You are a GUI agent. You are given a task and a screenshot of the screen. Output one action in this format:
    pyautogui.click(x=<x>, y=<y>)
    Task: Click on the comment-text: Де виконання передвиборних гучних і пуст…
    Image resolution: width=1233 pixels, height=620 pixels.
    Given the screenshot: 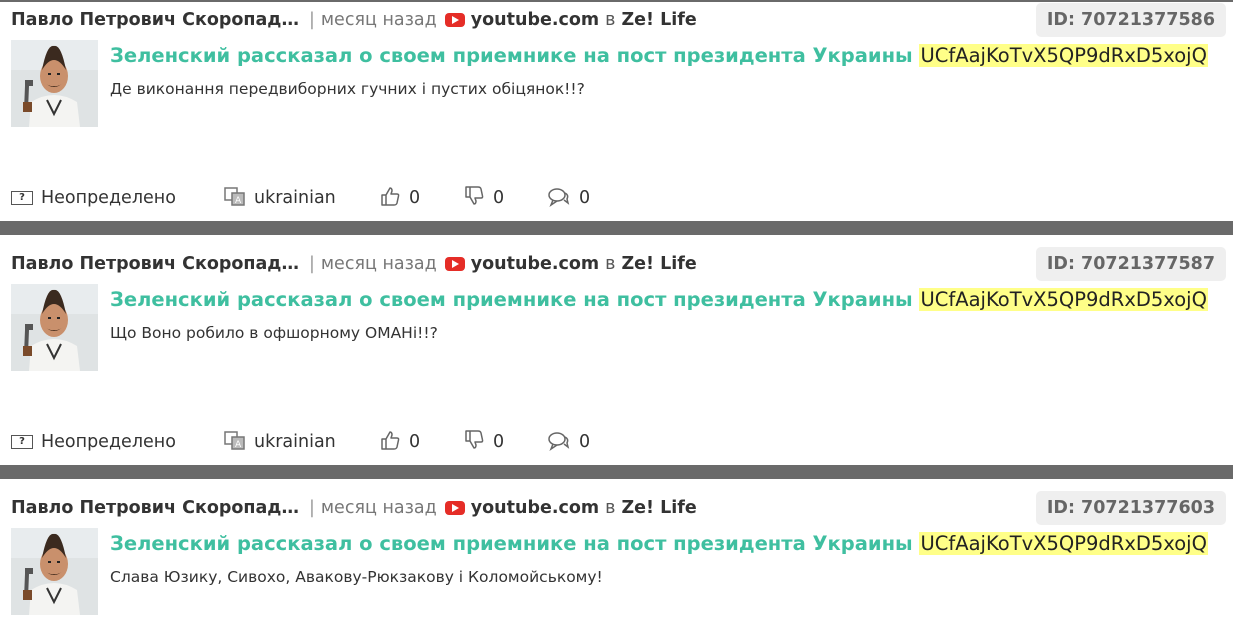 What is the action you would take?
    pyautogui.click(x=347, y=89)
    